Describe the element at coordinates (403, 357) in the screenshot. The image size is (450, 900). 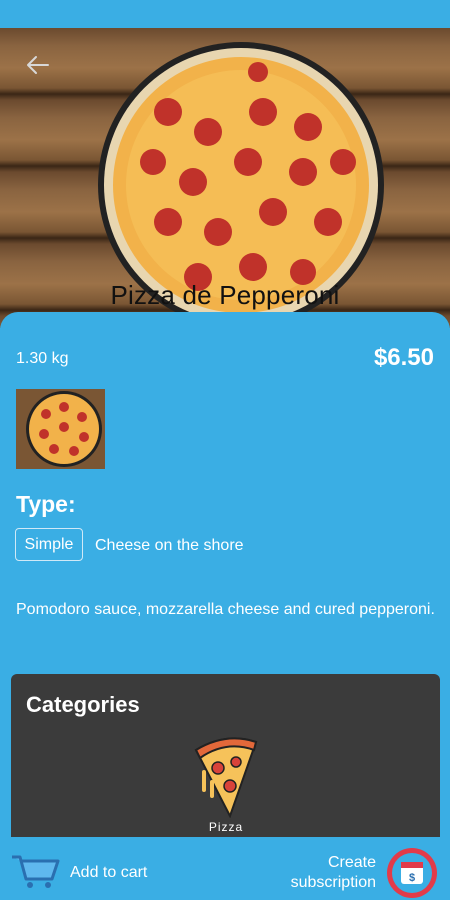
I see `product-price: $6.50` at that location.